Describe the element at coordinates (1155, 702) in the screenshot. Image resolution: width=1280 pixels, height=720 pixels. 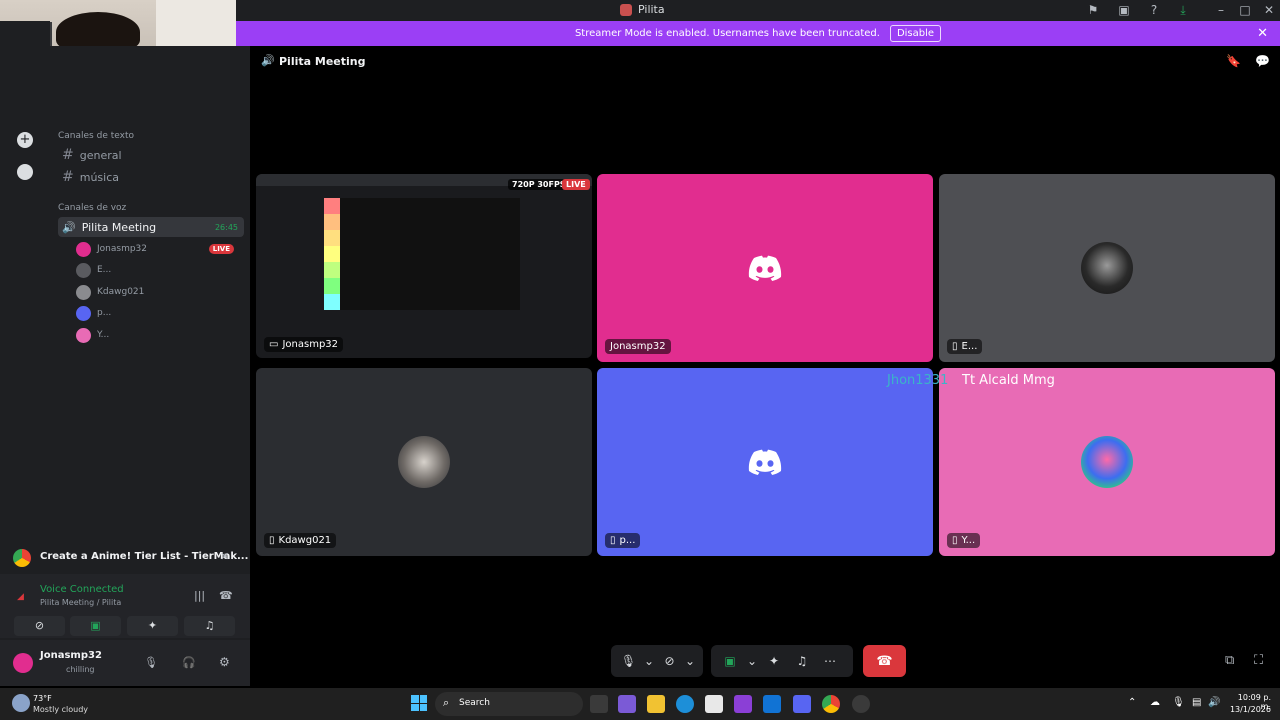
I see `tray-cloud-icon: ☁` at that location.